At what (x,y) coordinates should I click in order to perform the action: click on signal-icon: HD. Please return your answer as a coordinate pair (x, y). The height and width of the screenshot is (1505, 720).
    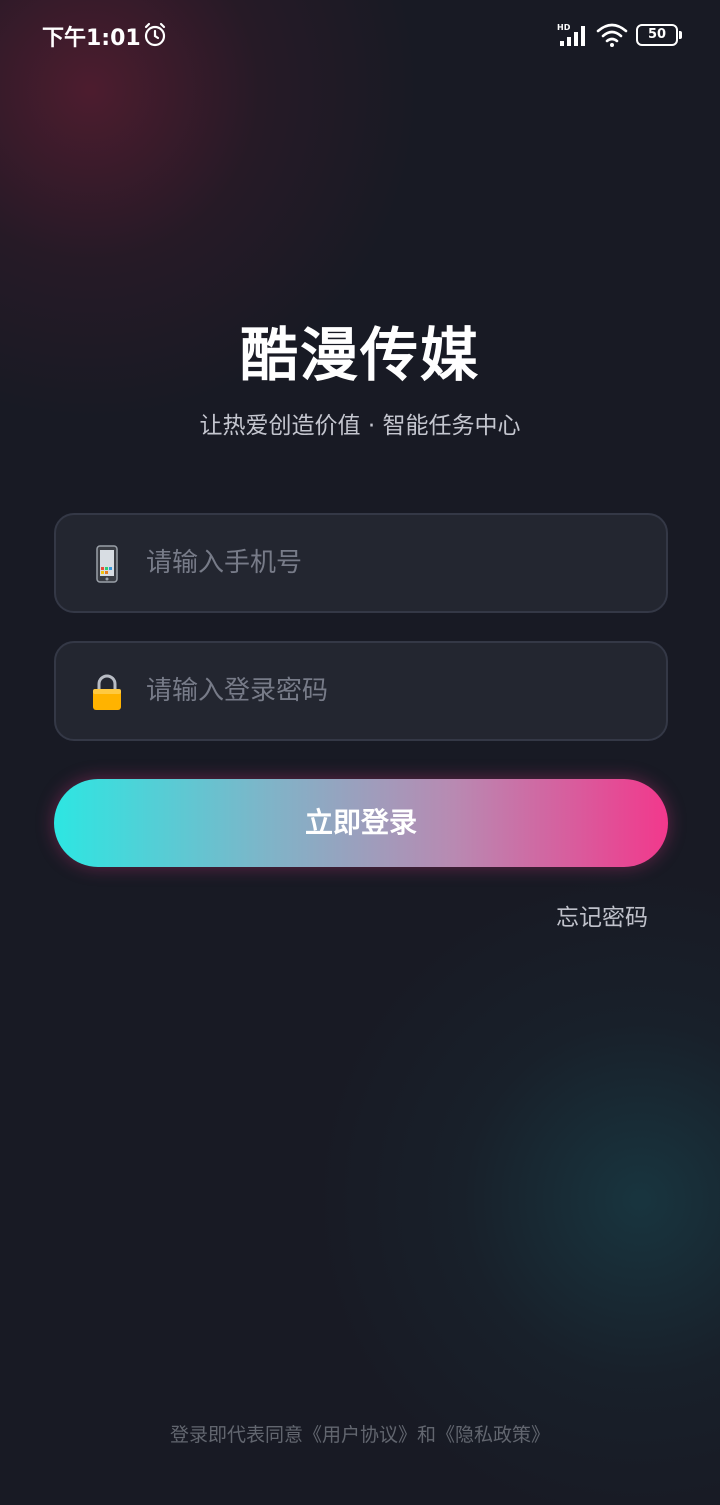
    Looking at the image, I should click on (571, 34).